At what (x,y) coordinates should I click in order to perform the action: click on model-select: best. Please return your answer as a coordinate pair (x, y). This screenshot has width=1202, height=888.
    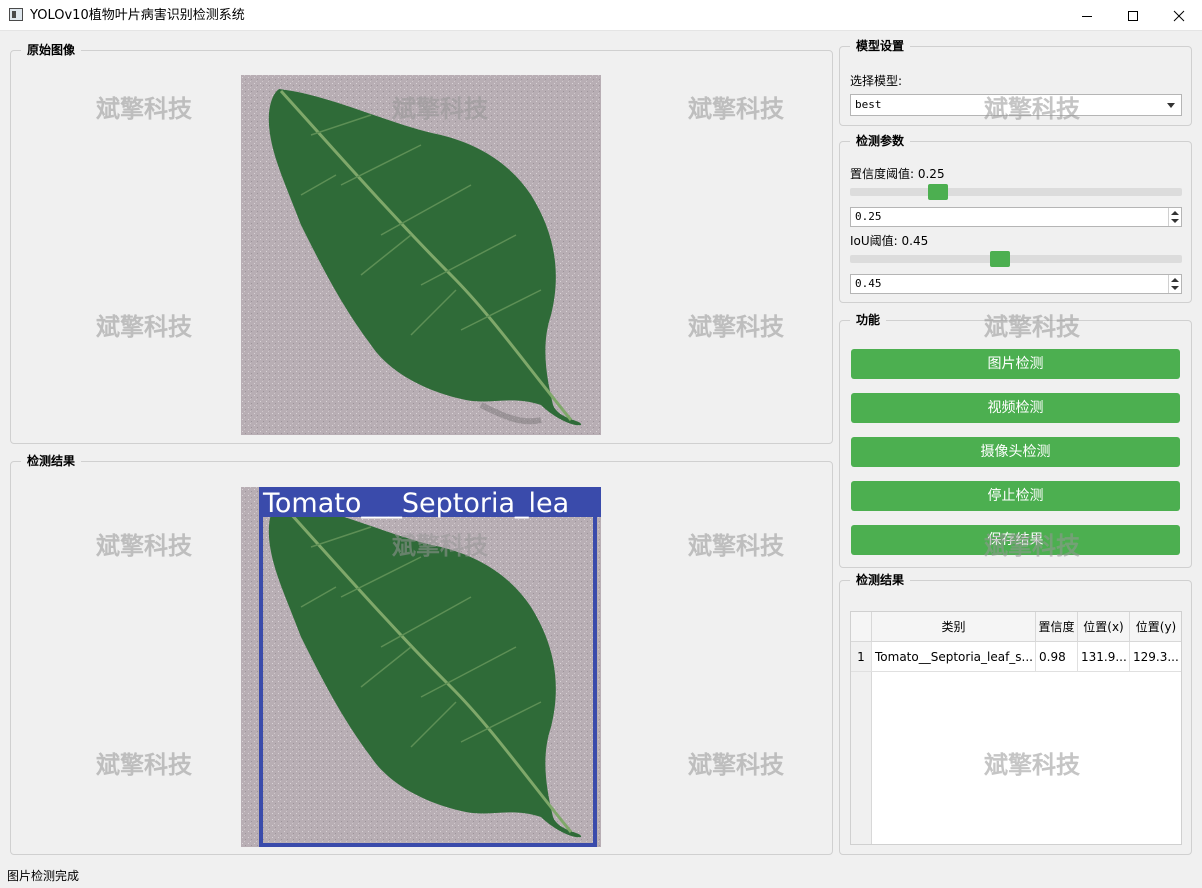
    Looking at the image, I should click on (1016, 105).